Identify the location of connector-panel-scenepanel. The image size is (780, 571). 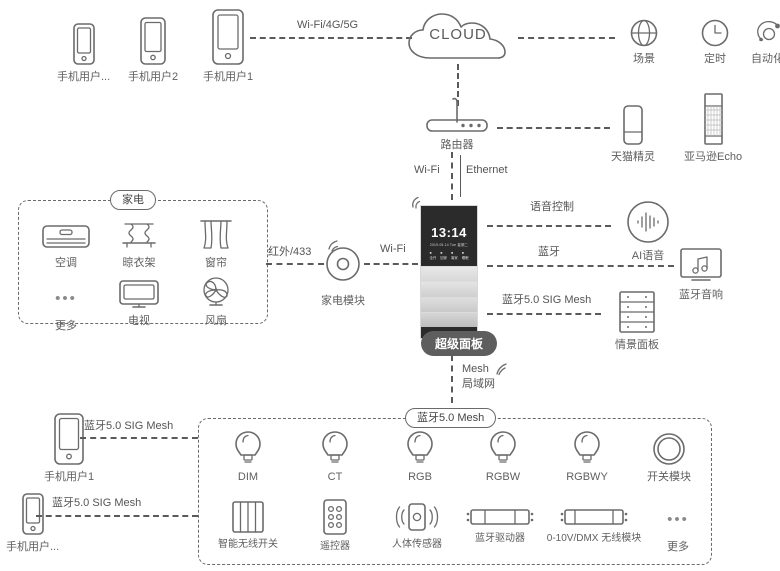
(544, 314).